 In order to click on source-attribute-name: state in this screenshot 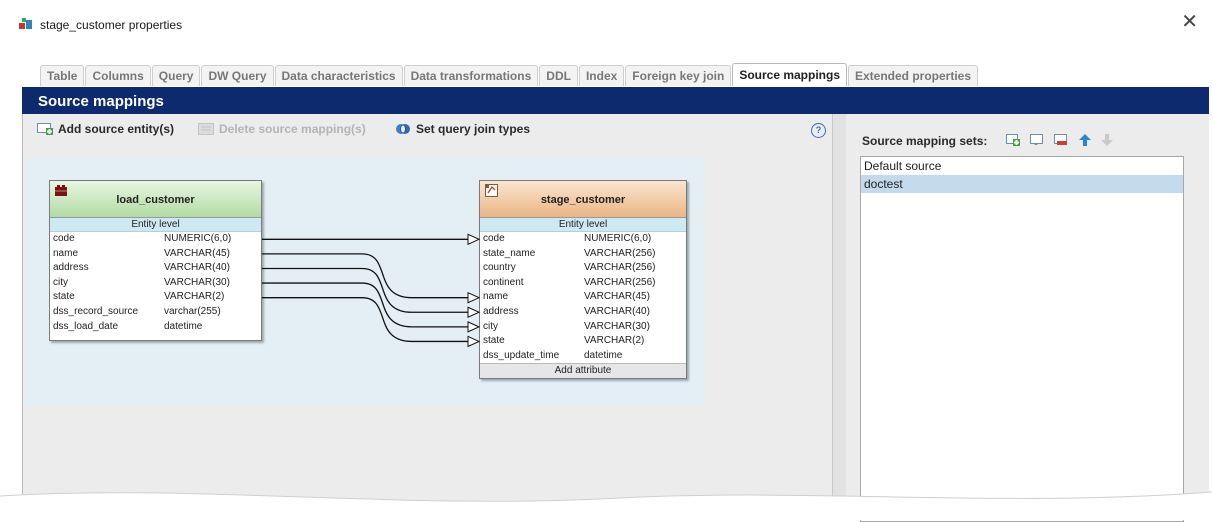, I will do `click(64, 297)`.